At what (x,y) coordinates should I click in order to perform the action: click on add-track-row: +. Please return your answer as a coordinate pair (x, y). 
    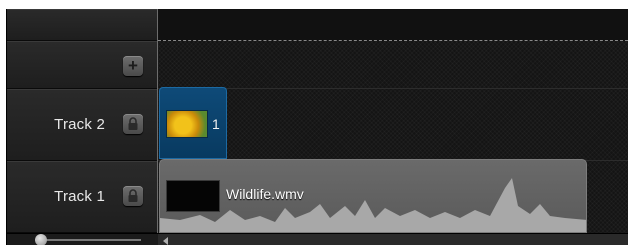
    Looking at the image, I should click on (82, 65).